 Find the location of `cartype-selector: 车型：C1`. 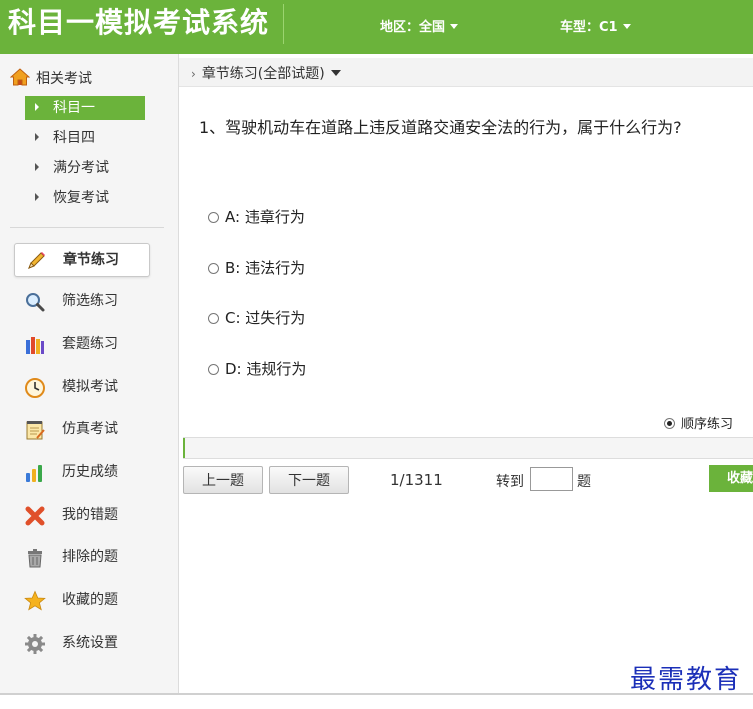

cartype-selector: 车型：C1 is located at coordinates (595, 25).